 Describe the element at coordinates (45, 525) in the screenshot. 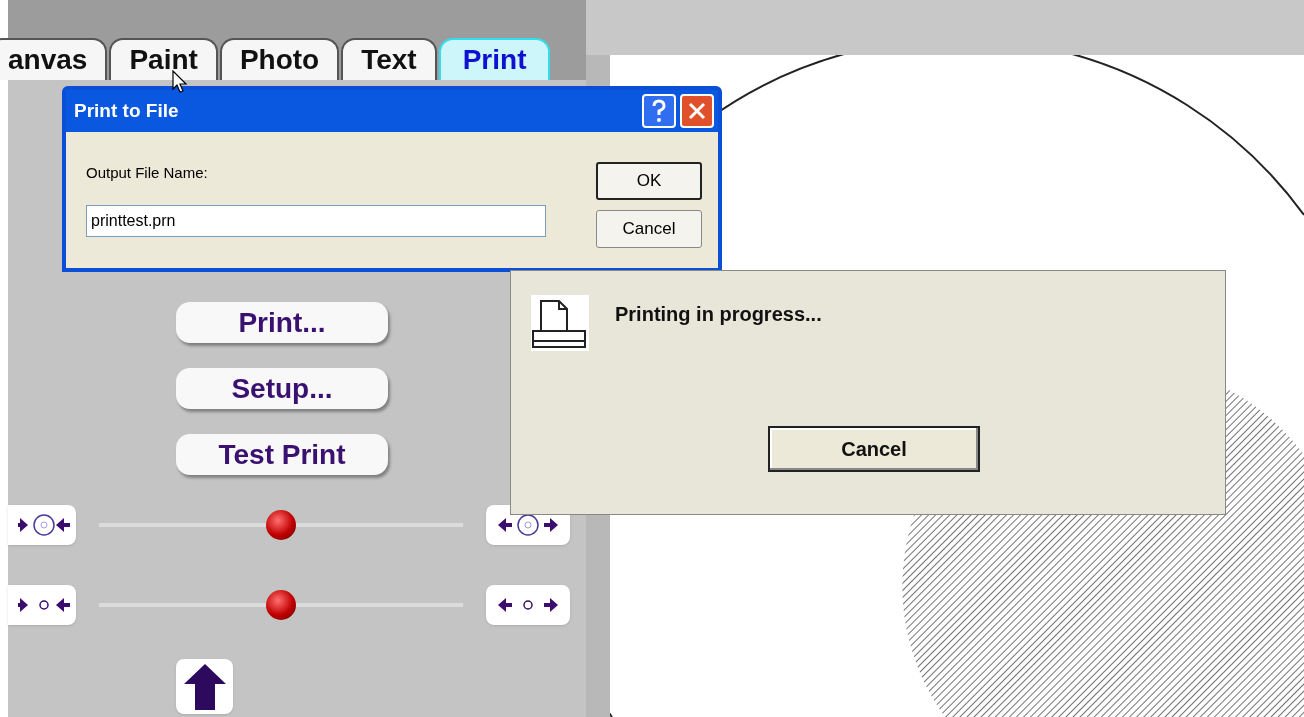

I see `shrink-arrows-icon` at that location.